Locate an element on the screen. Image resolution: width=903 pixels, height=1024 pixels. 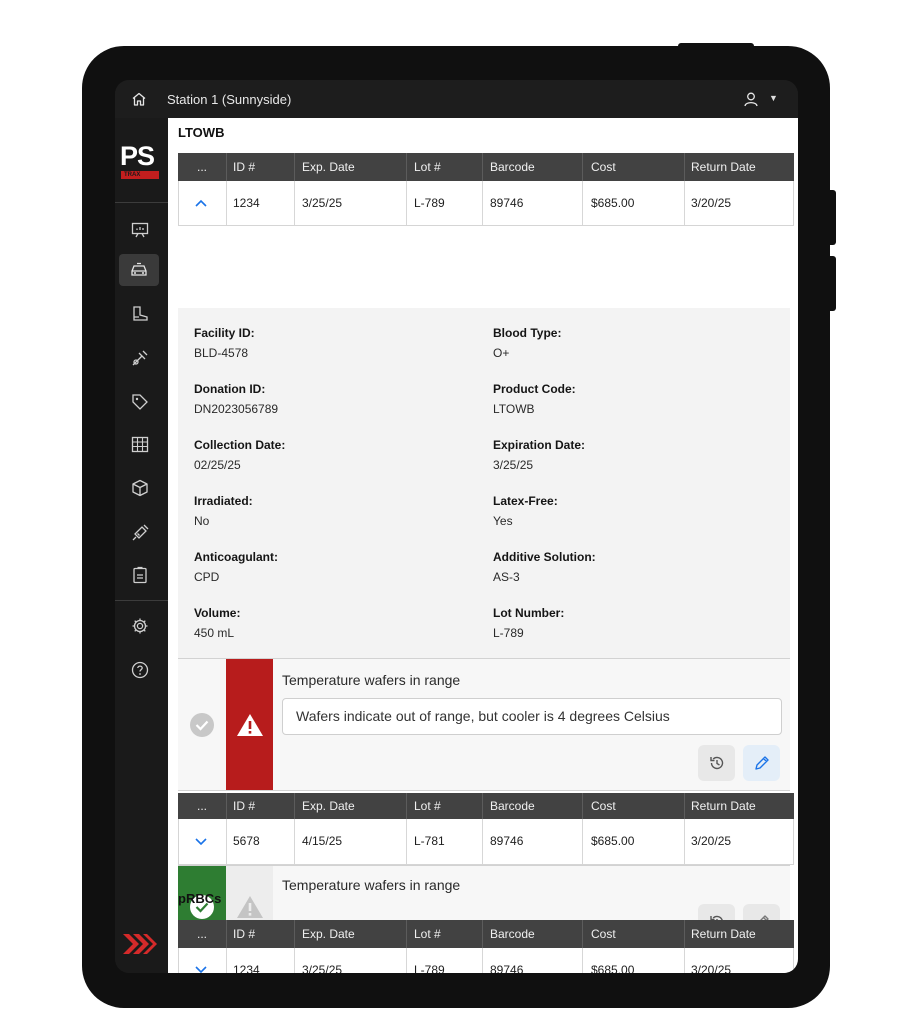
donation-id-field: Donation ID: DN2023056789 is located at coordinates (236, 399).